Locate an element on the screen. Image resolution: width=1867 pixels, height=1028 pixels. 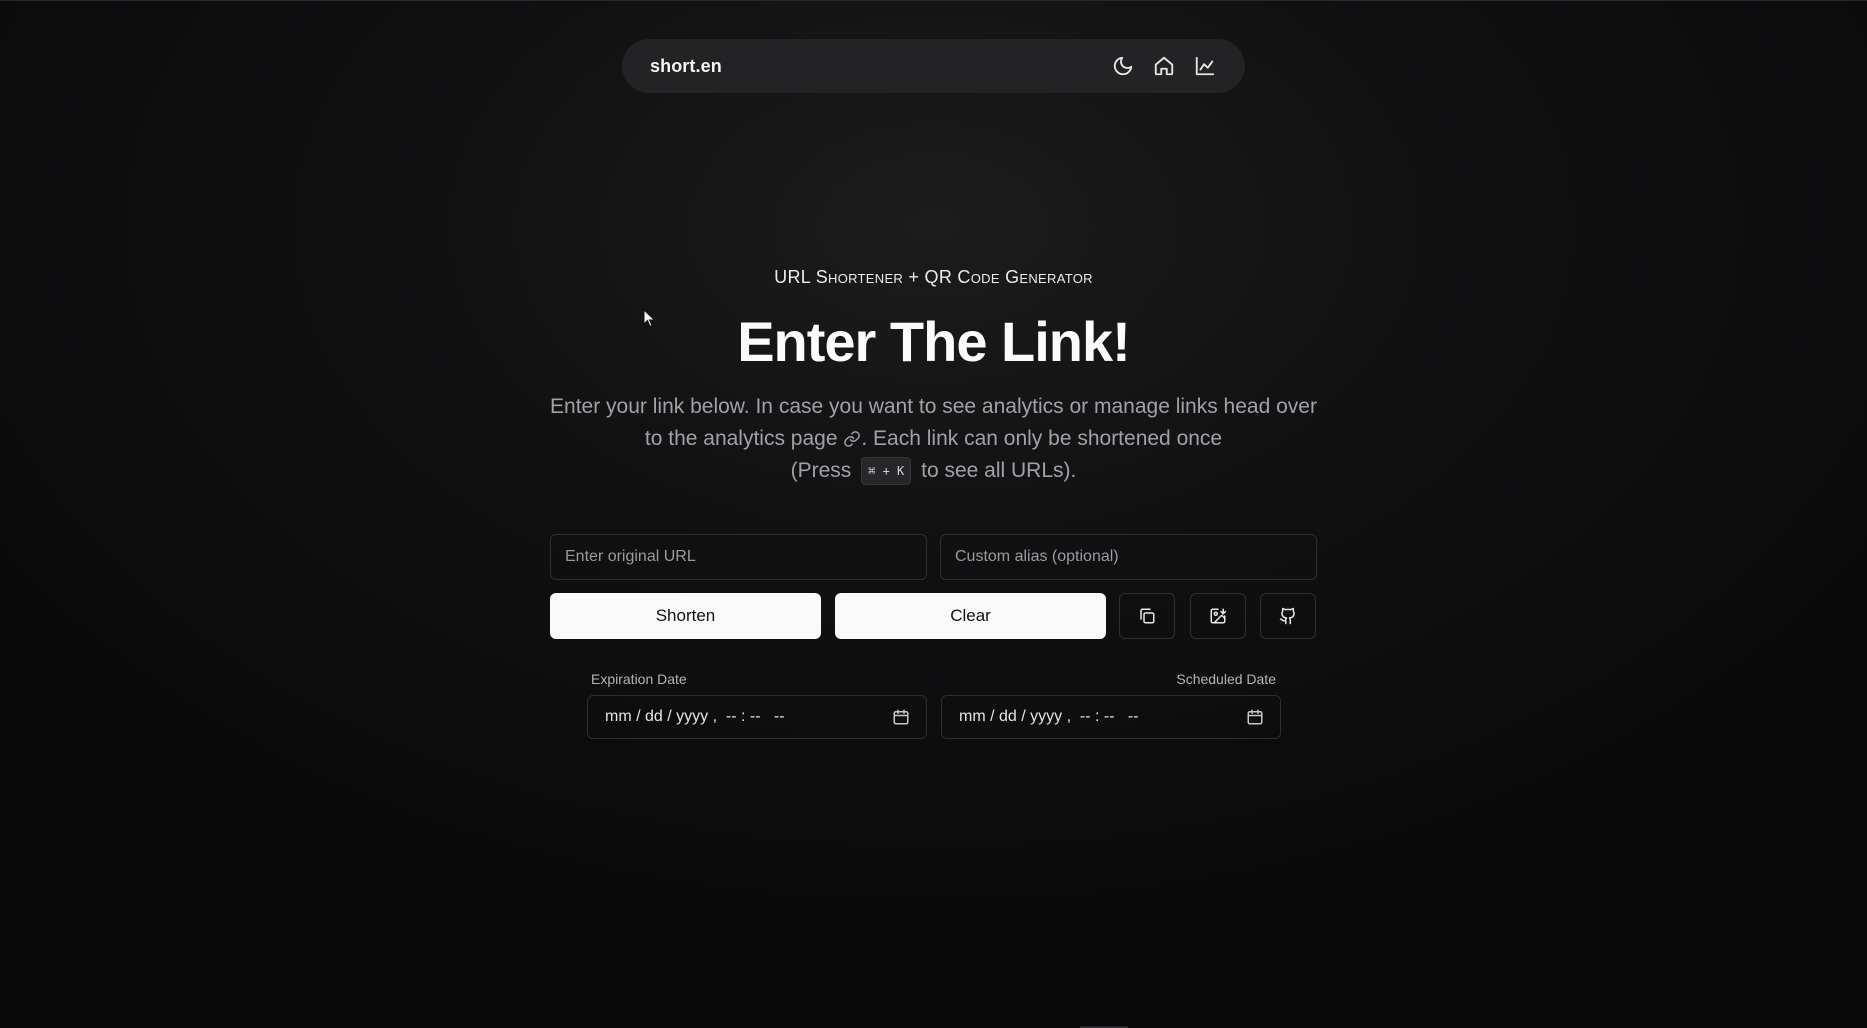
nav-icons is located at coordinates (1164, 66).